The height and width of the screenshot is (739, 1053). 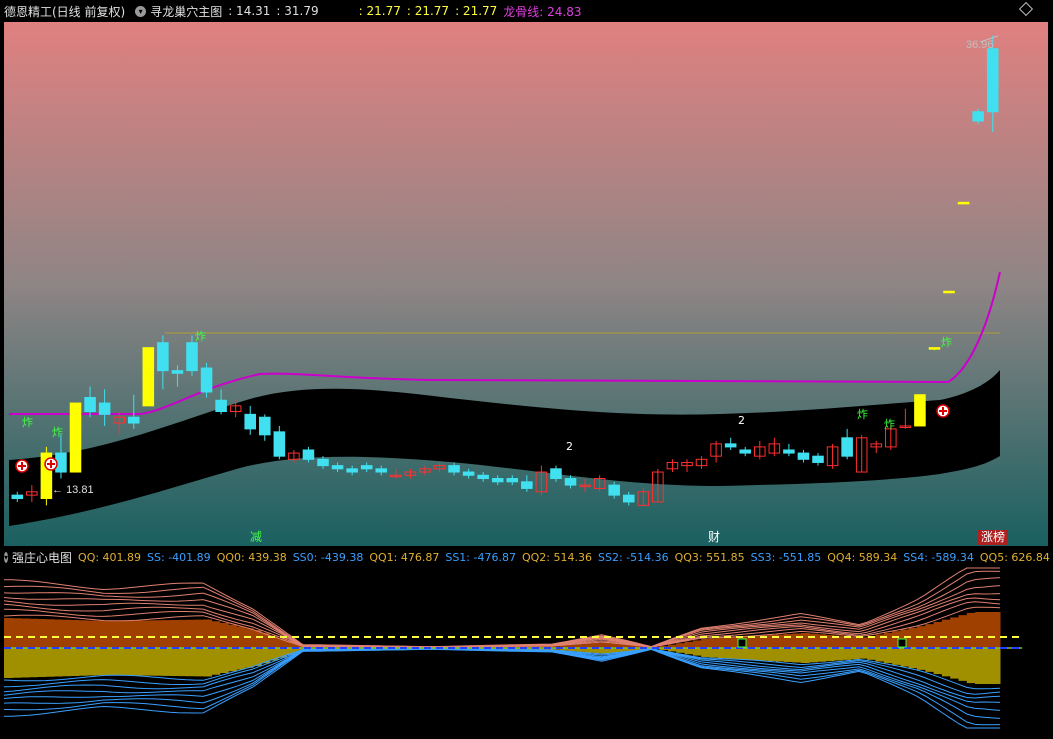 I want to click on two-label-1: 2, so click(x=569, y=446).